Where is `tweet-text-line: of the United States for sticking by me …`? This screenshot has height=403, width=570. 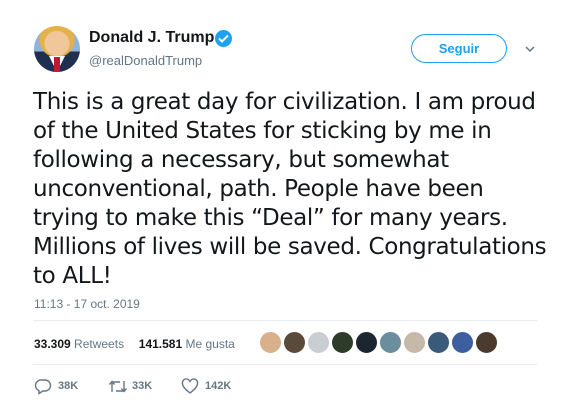 tweet-text-line: of the United States for sticking by me … is located at coordinates (262, 131).